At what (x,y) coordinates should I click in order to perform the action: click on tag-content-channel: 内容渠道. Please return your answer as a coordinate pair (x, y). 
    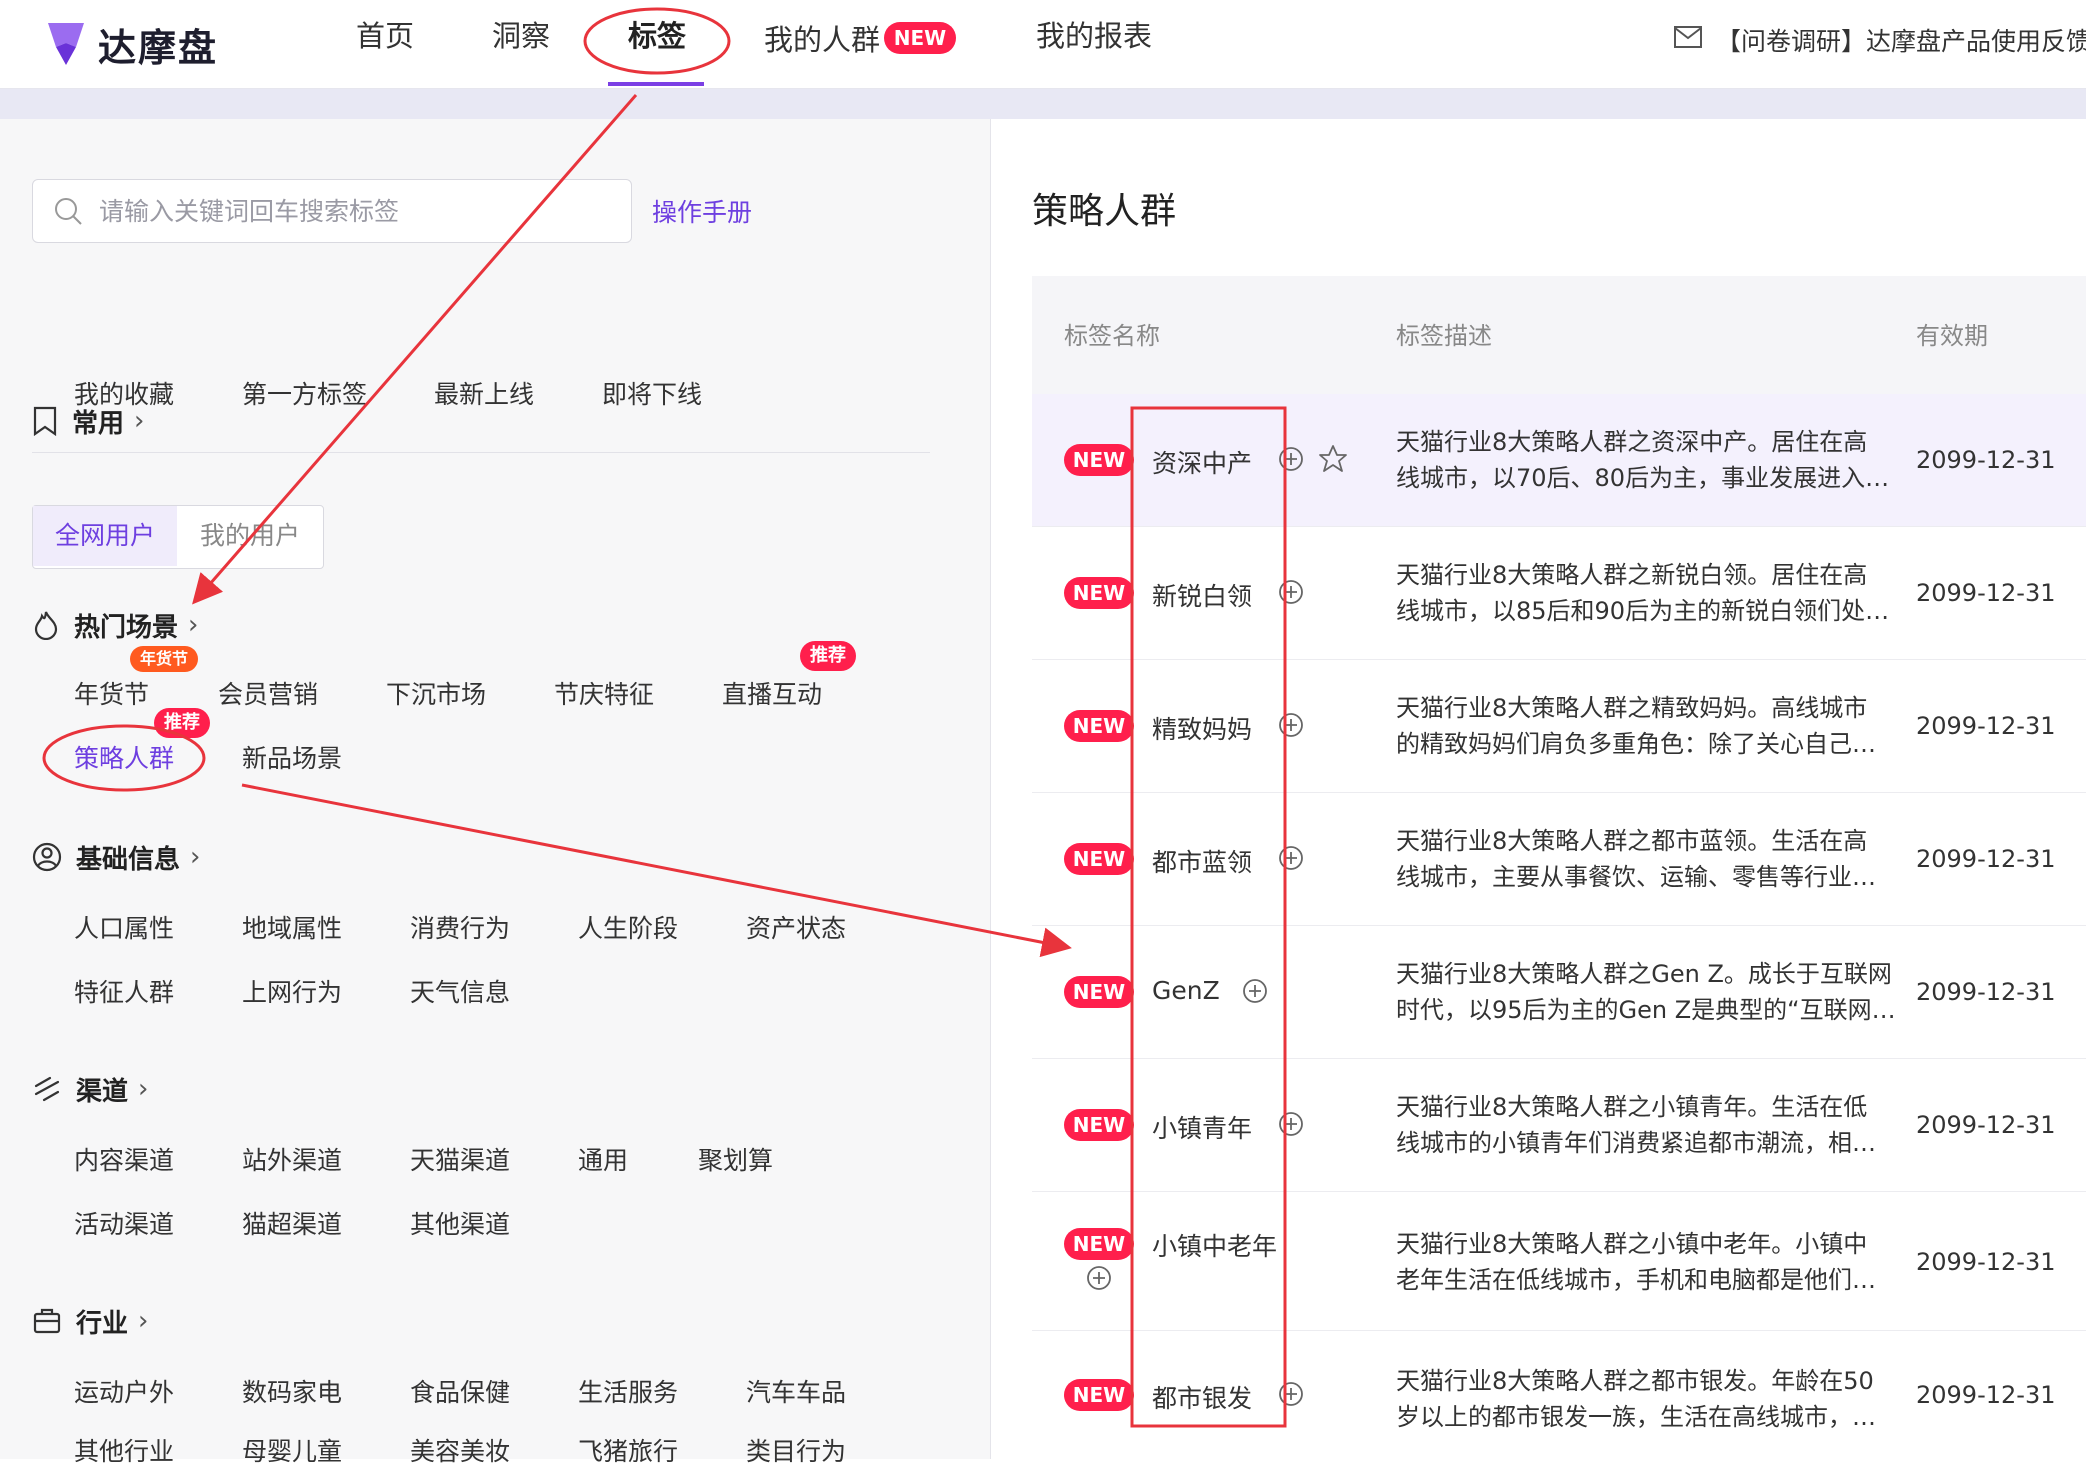
    Looking at the image, I should click on (124, 1159).